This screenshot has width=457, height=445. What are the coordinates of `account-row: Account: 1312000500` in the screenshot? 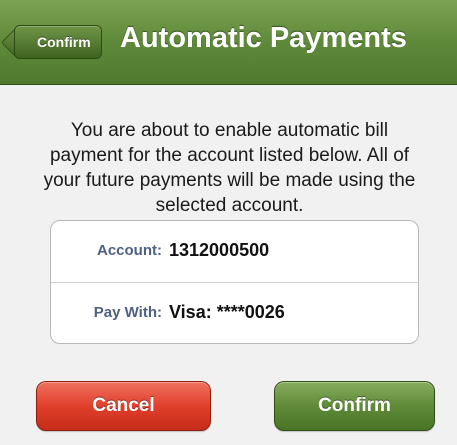 It's located at (234, 252).